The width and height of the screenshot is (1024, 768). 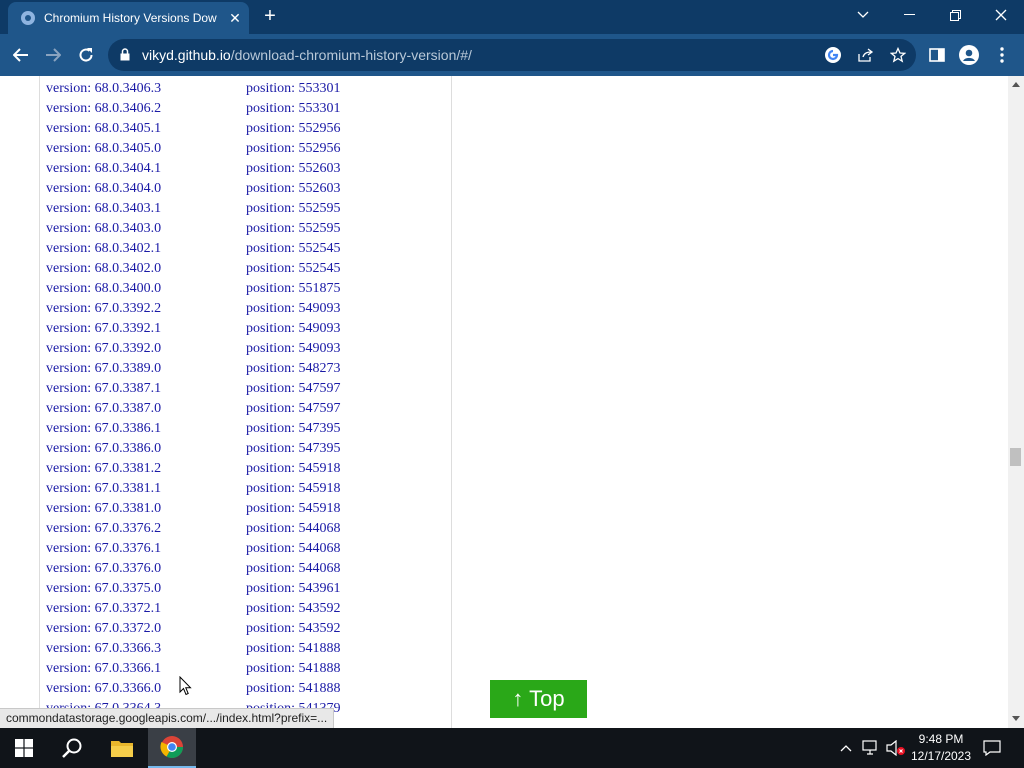 I want to click on version-link: version: 67.0.3386.0, so click(x=103, y=449).